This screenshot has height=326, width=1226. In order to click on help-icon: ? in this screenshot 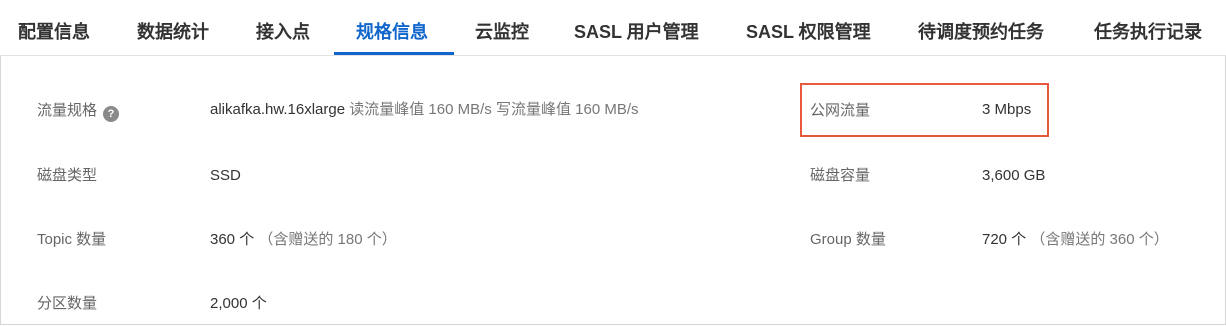, I will do `click(111, 114)`.